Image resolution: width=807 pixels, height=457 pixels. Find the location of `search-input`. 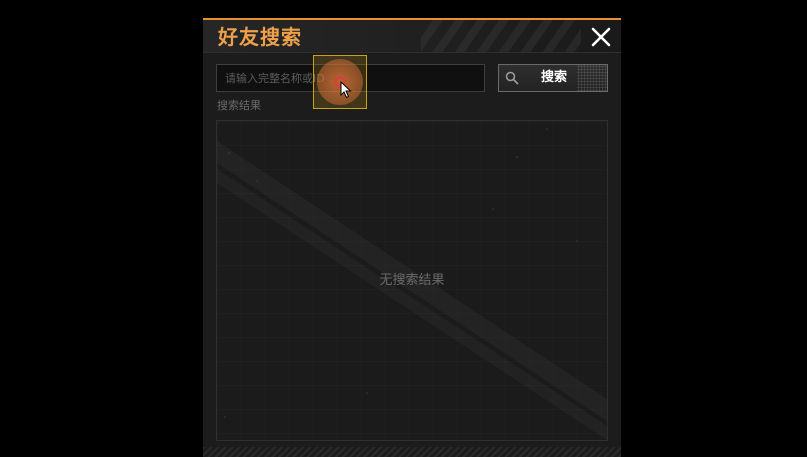

search-input is located at coordinates (350, 78).